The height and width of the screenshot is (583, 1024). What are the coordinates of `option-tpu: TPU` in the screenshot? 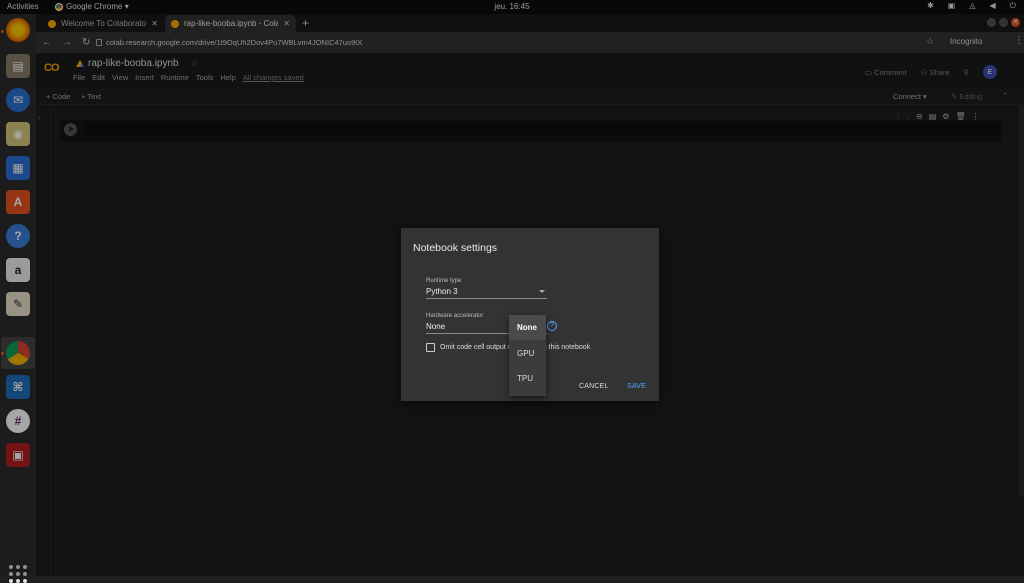 It's located at (527, 378).